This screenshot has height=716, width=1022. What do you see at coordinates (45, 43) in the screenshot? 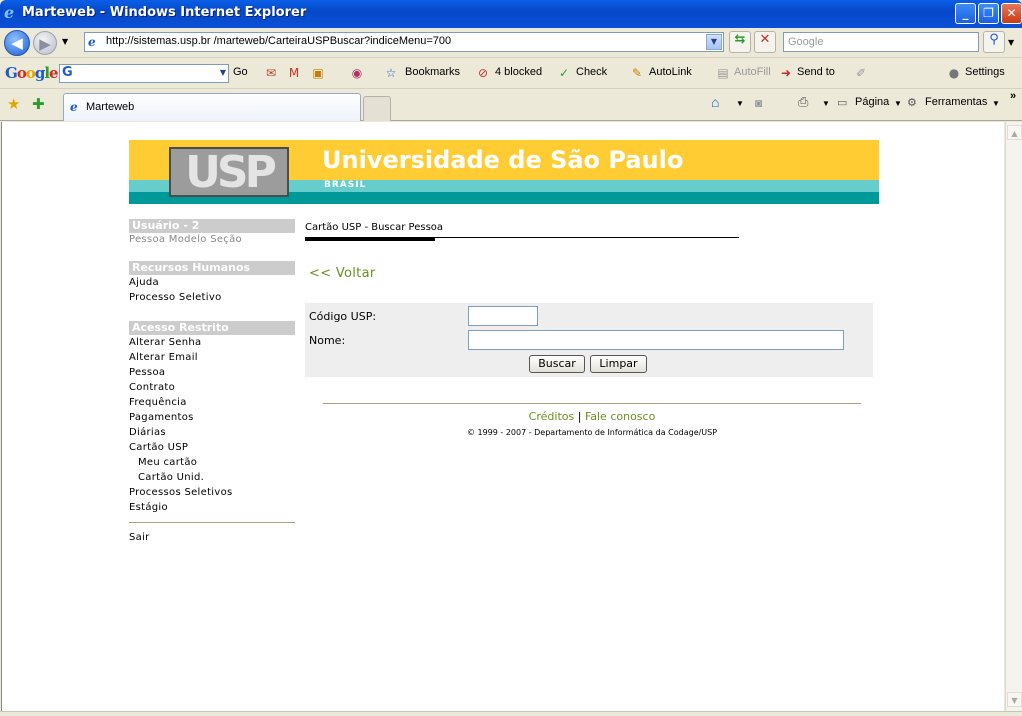
I see `forward-button: ▶` at bounding box center [45, 43].